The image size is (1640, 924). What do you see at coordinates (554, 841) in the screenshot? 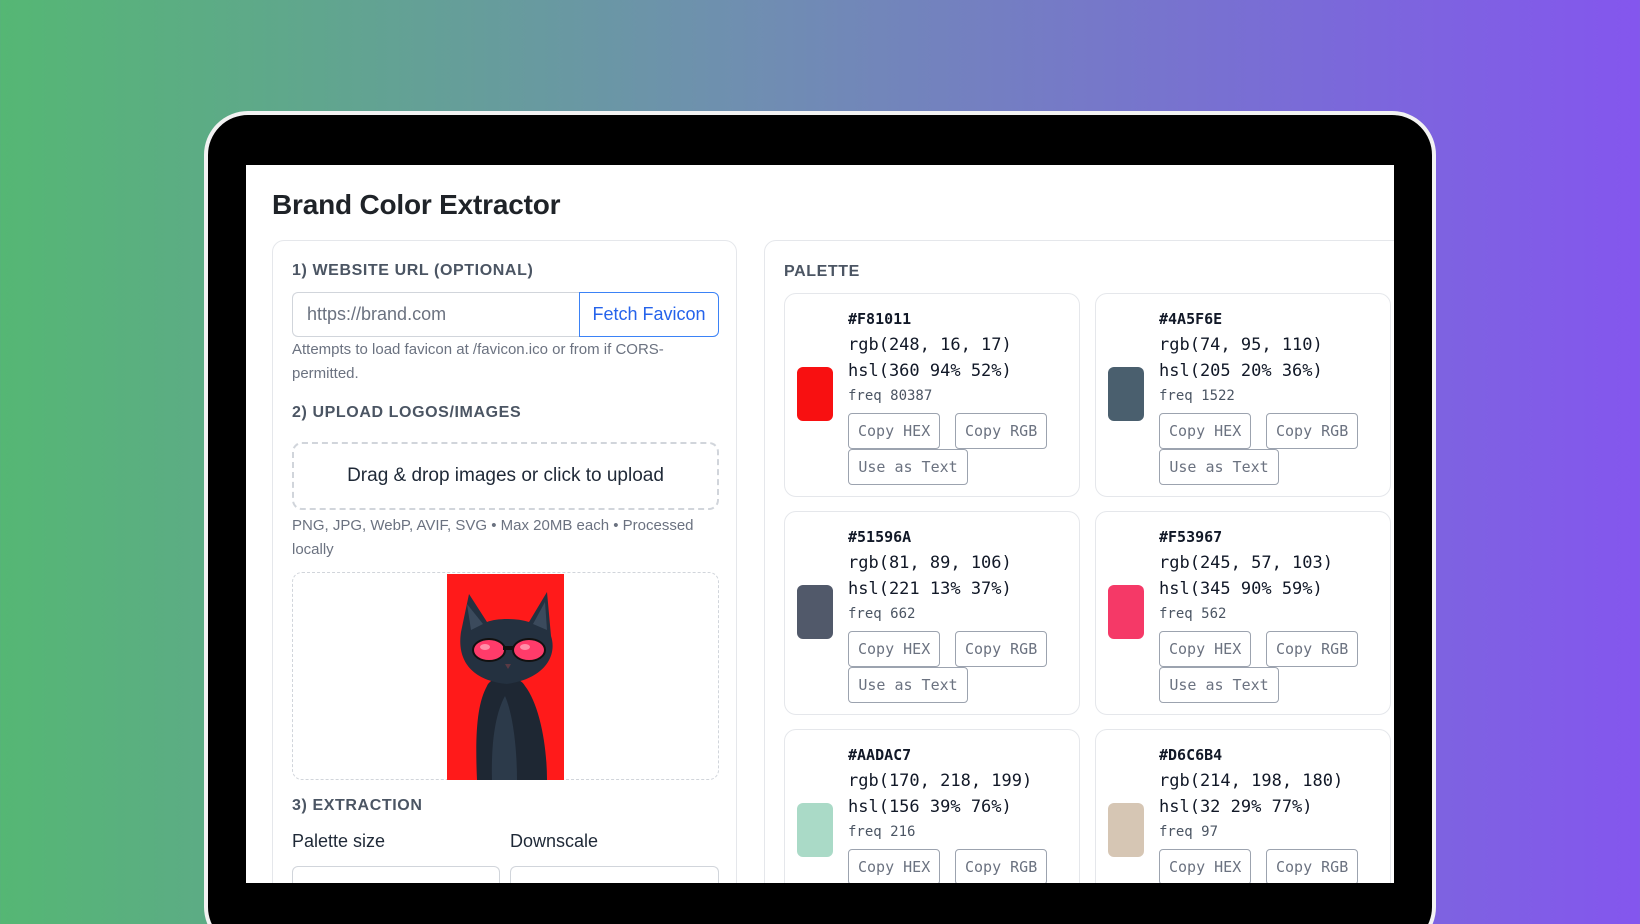
I see `downscale-label: Downscale` at bounding box center [554, 841].